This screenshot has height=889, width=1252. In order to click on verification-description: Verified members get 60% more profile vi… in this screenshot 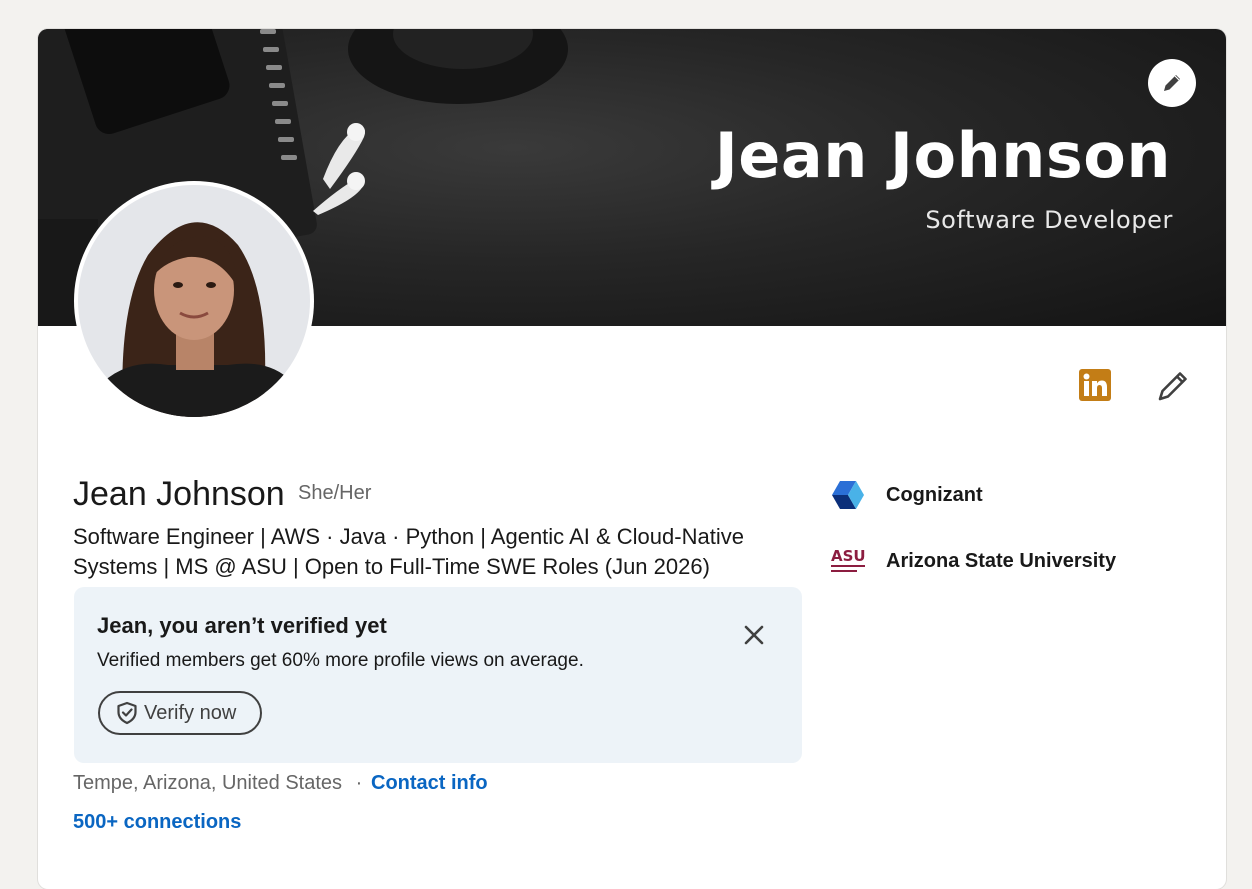, I will do `click(340, 660)`.